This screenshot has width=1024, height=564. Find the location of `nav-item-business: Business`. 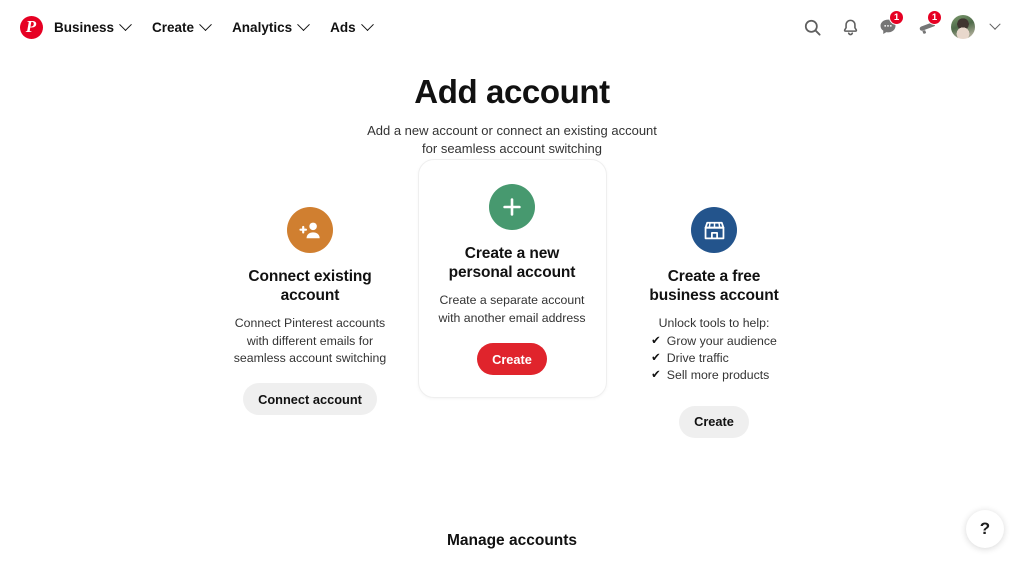

nav-item-business: Business is located at coordinates (94, 27).